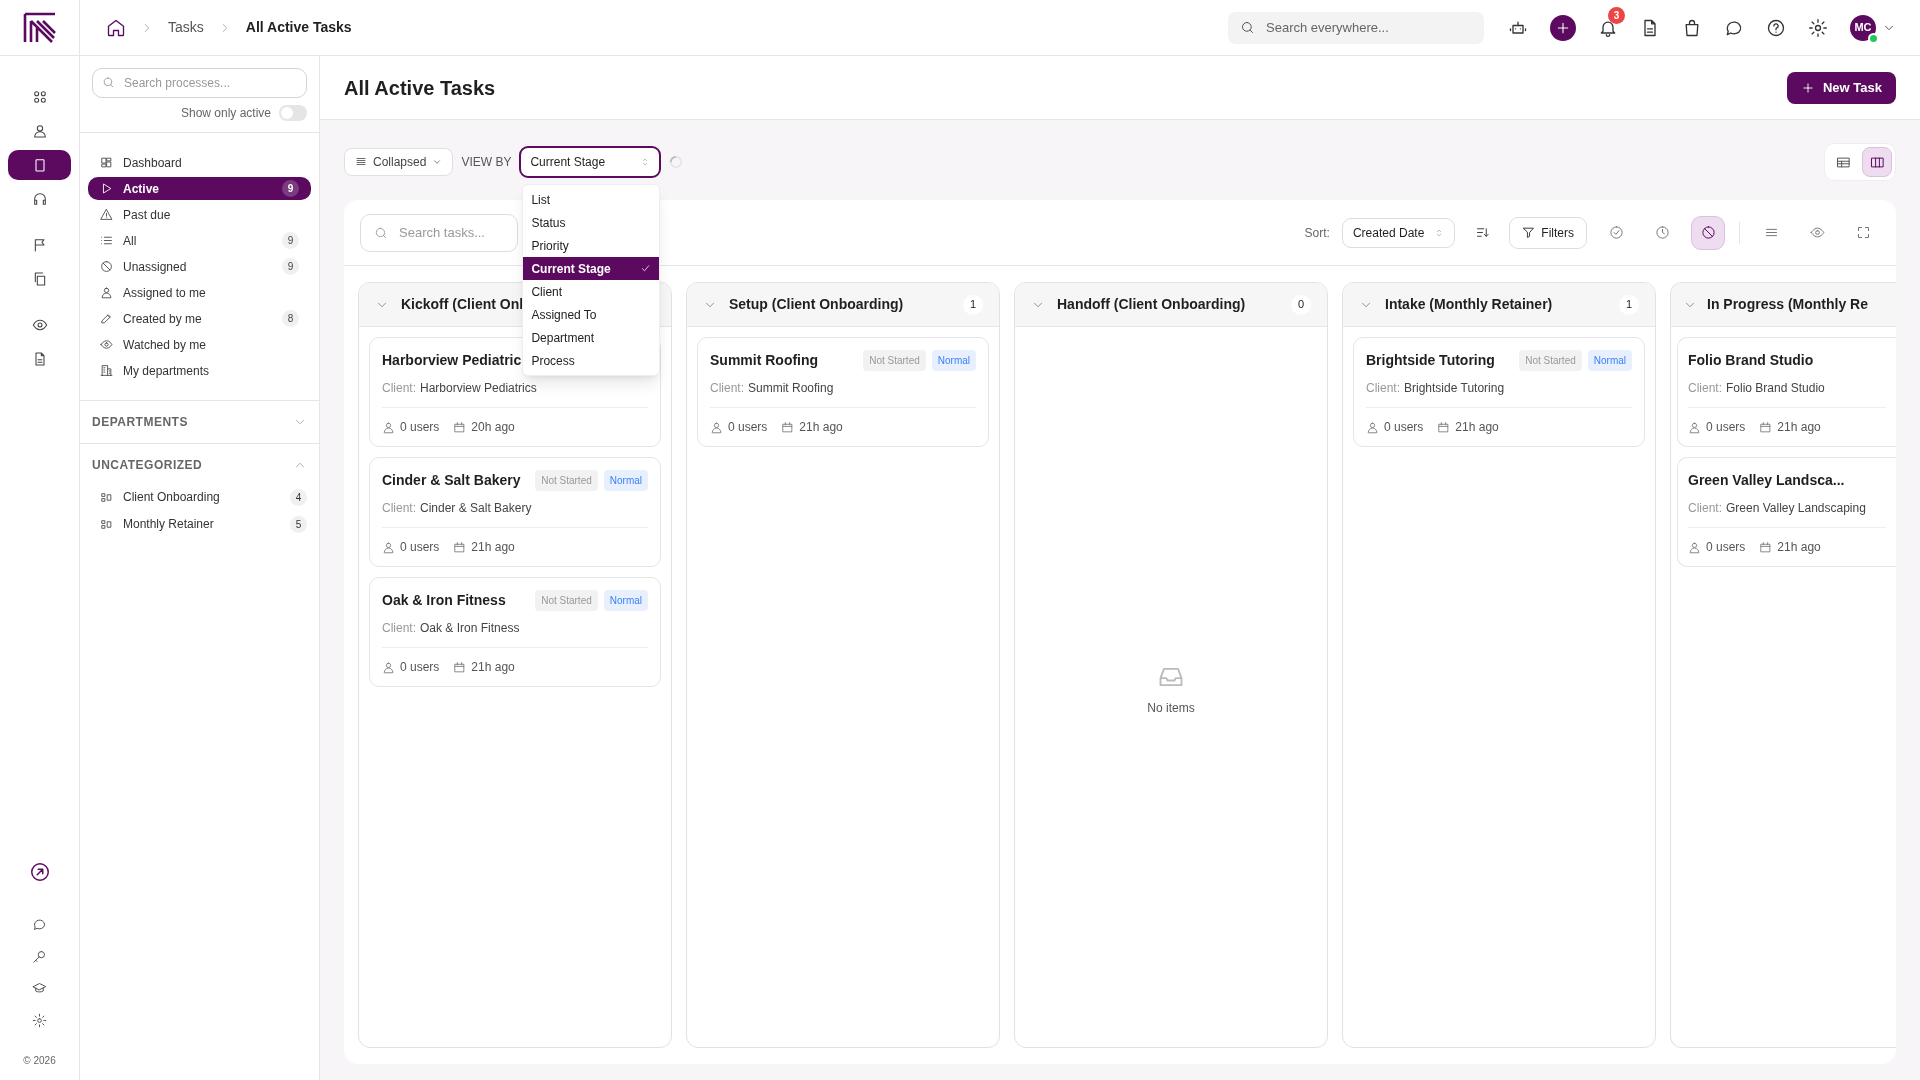  I want to click on logo-icon, so click(39, 27).